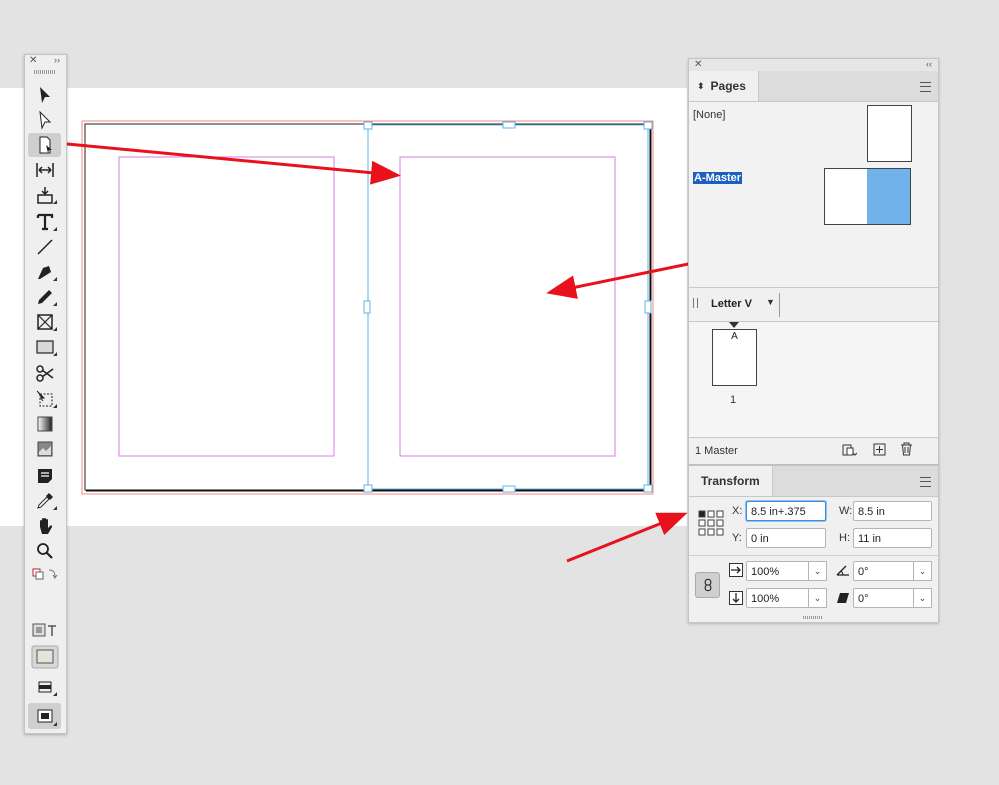 This screenshot has width=999, height=785. What do you see at coordinates (44, 687) in the screenshot?
I see `apply-color-tool` at bounding box center [44, 687].